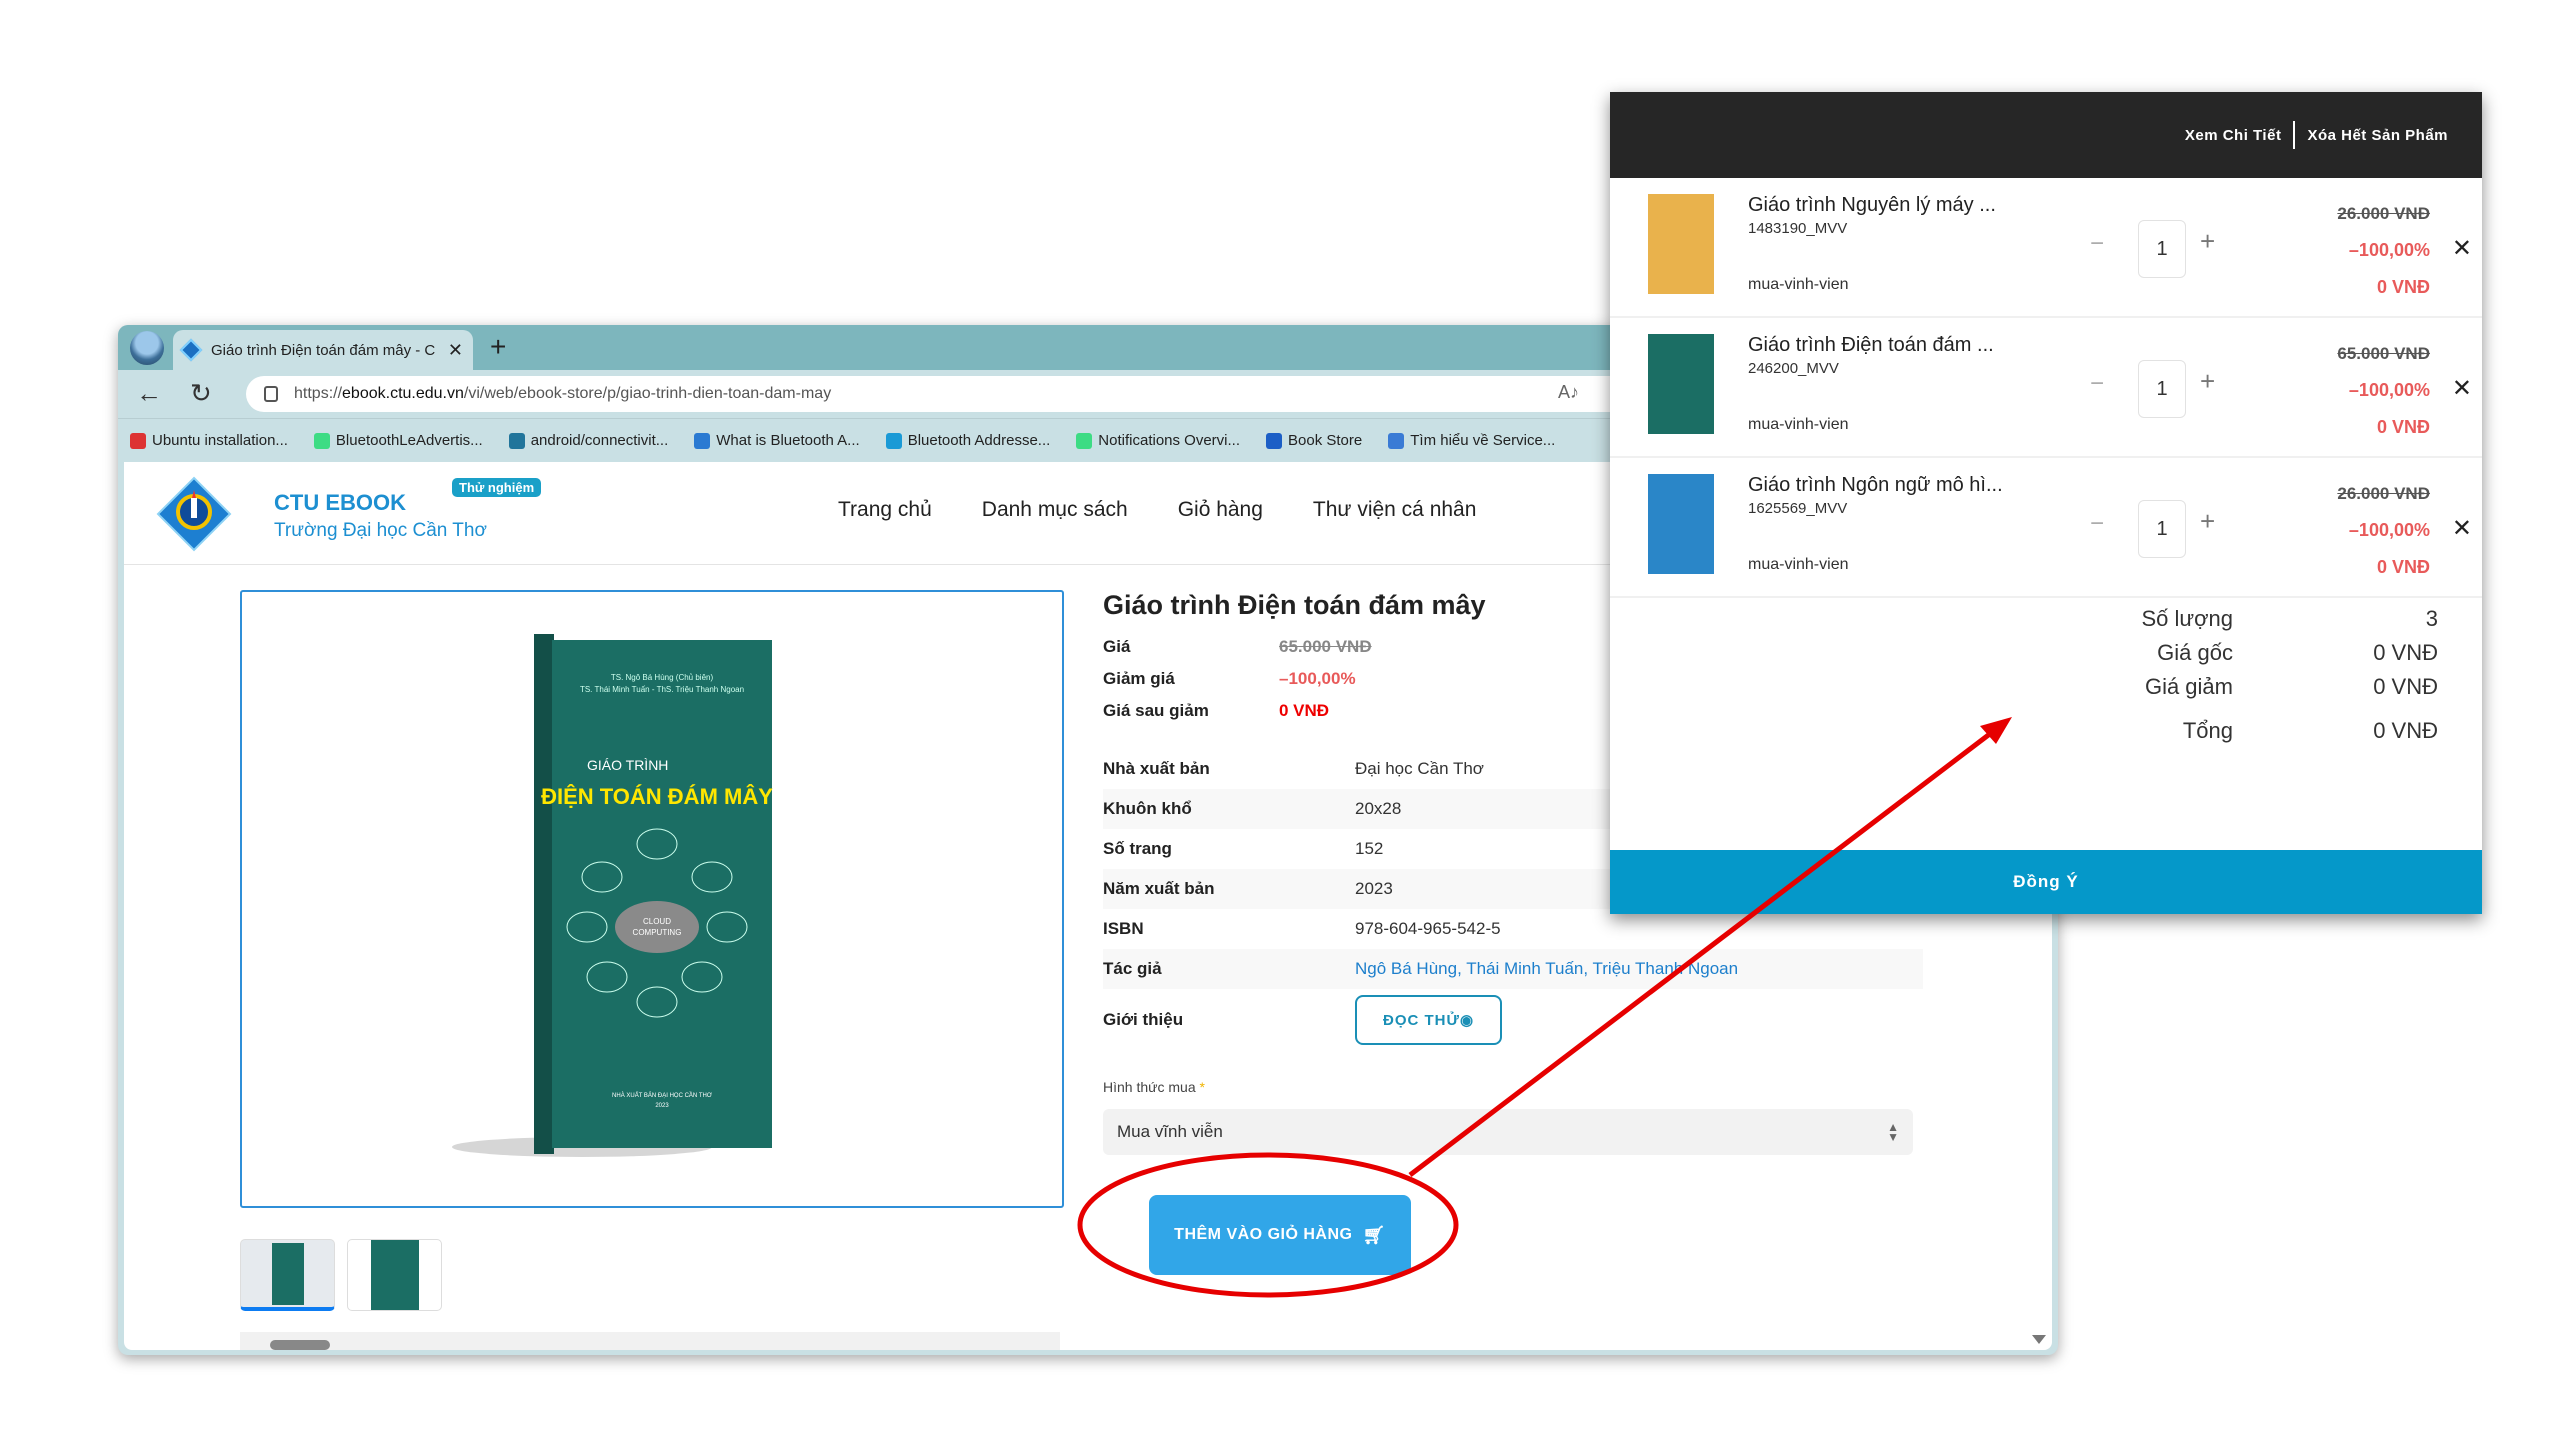 This screenshot has height=1440, width=2560. I want to click on spec-key: Nhà xuất bản, so click(1156, 768).